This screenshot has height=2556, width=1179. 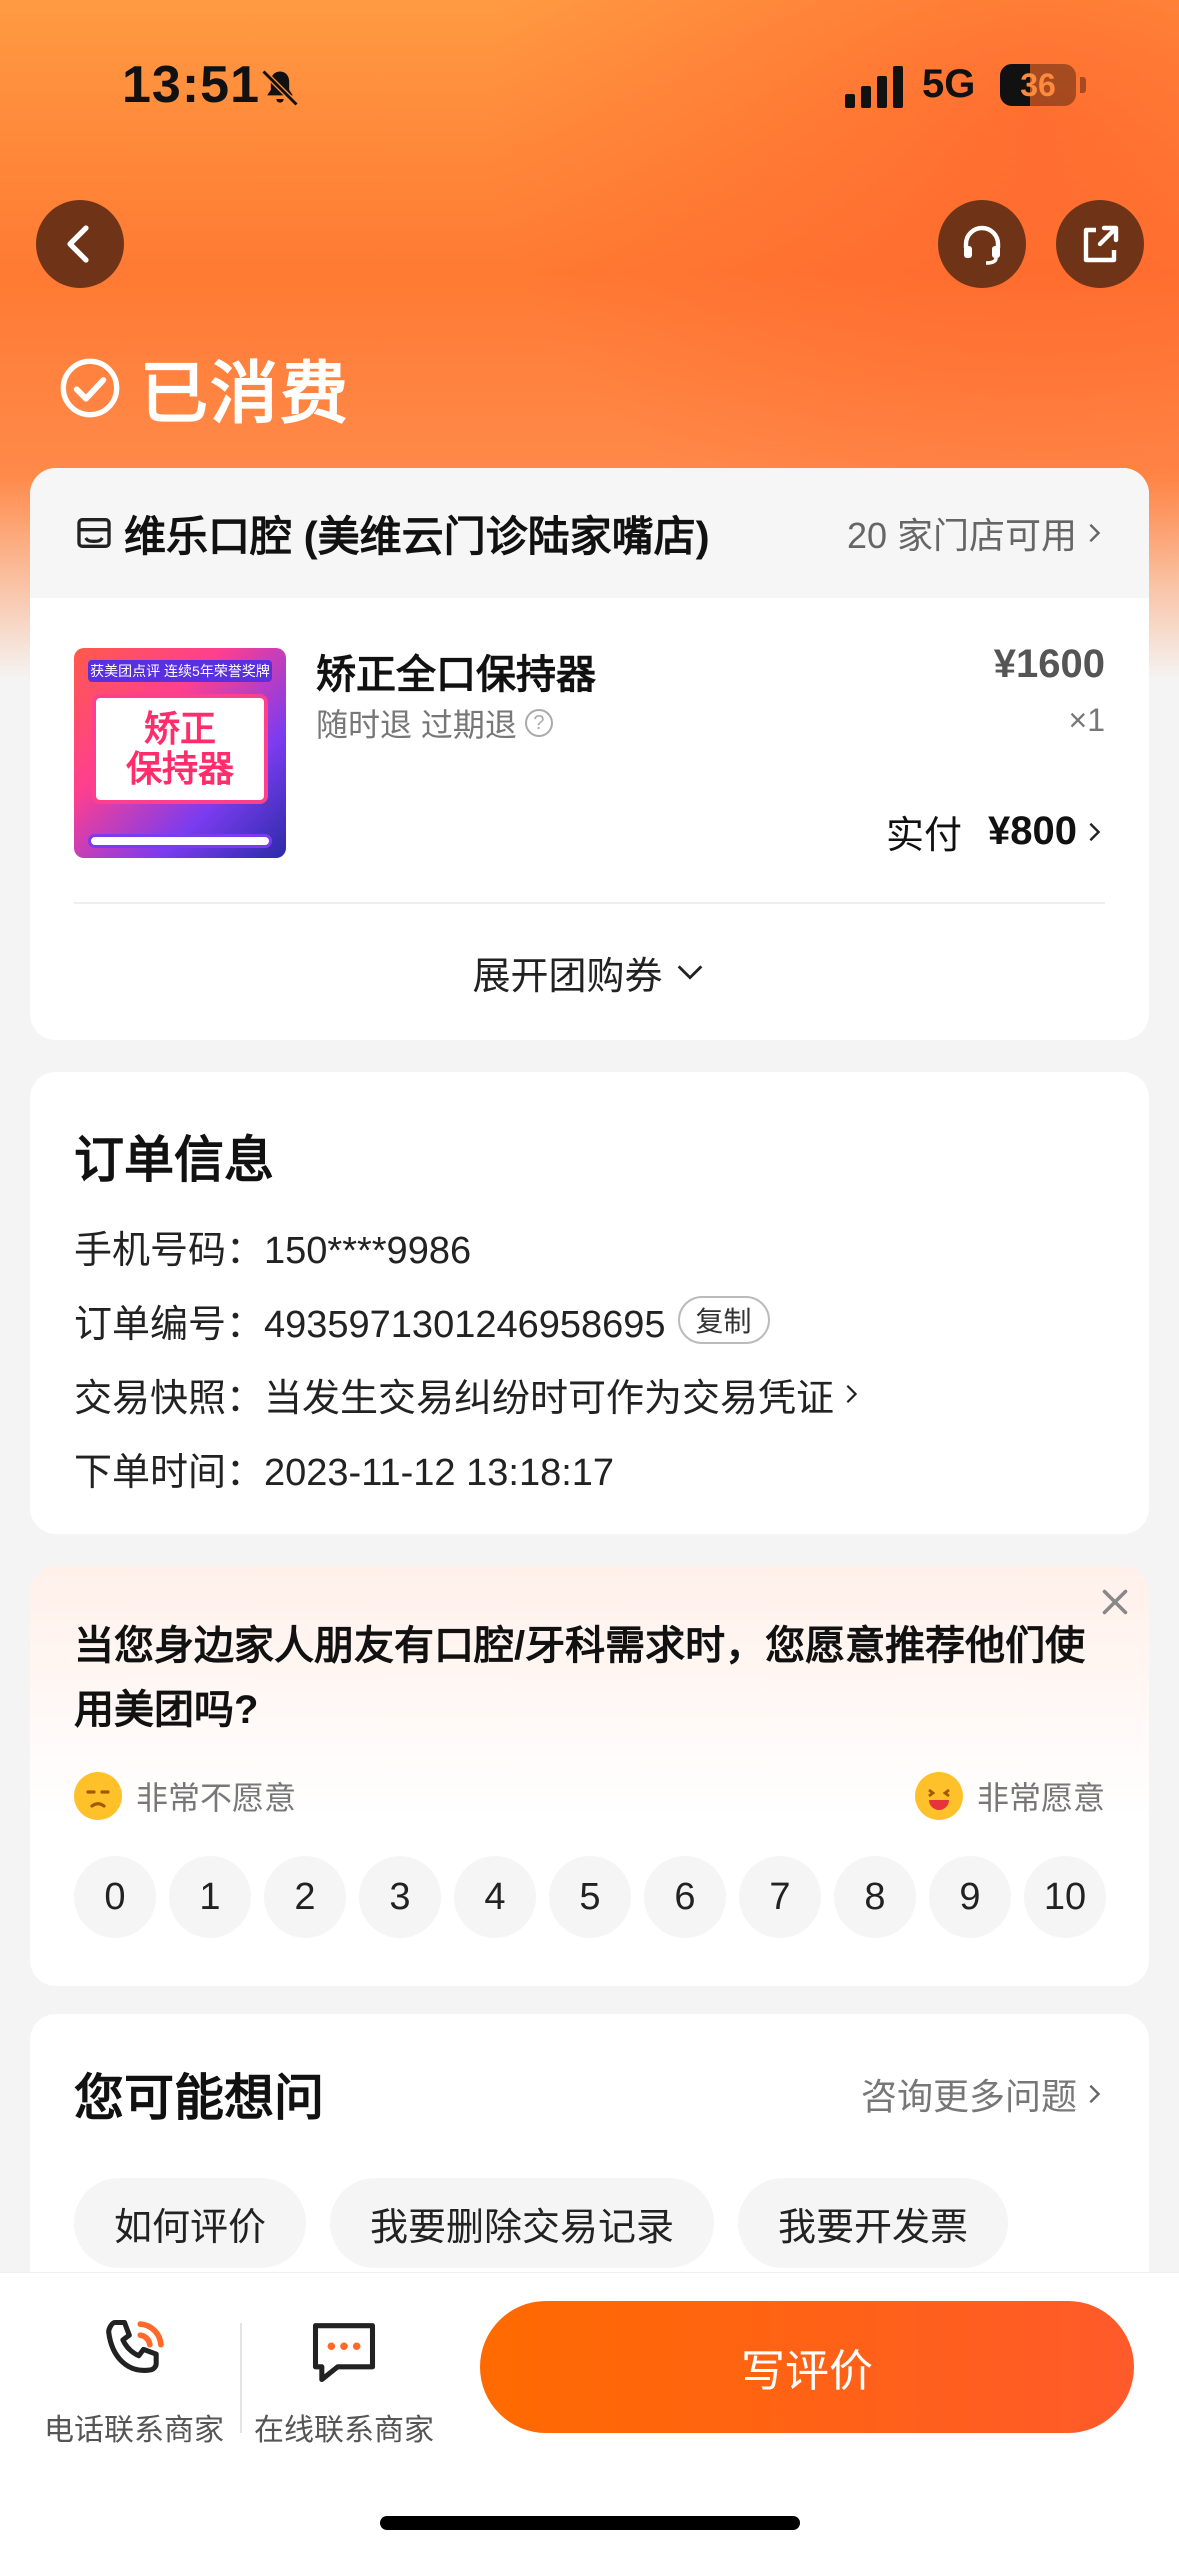 What do you see at coordinates (949, 84) in the screenshot?
I see `network-type: 5G` at bounding box center [949, 84].